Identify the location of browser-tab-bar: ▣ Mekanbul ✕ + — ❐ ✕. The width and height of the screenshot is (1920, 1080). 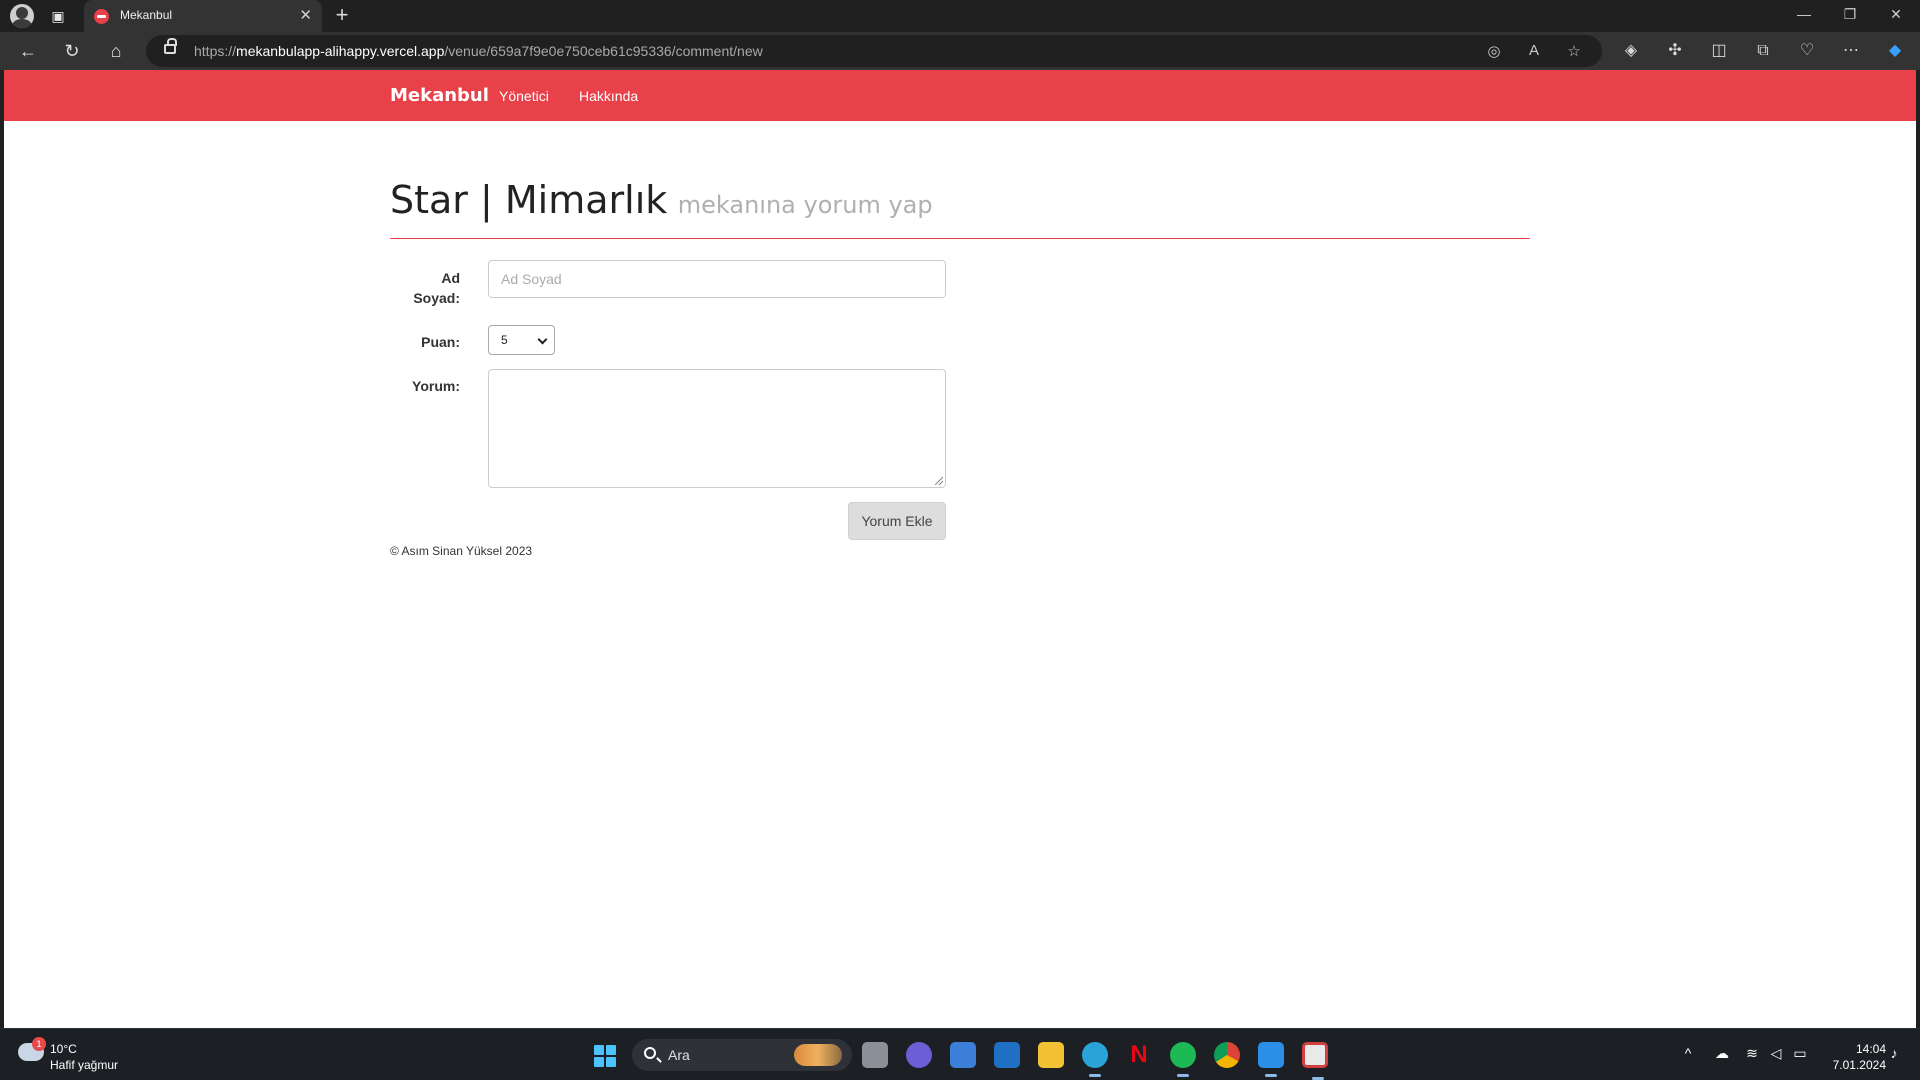
(960, 16).